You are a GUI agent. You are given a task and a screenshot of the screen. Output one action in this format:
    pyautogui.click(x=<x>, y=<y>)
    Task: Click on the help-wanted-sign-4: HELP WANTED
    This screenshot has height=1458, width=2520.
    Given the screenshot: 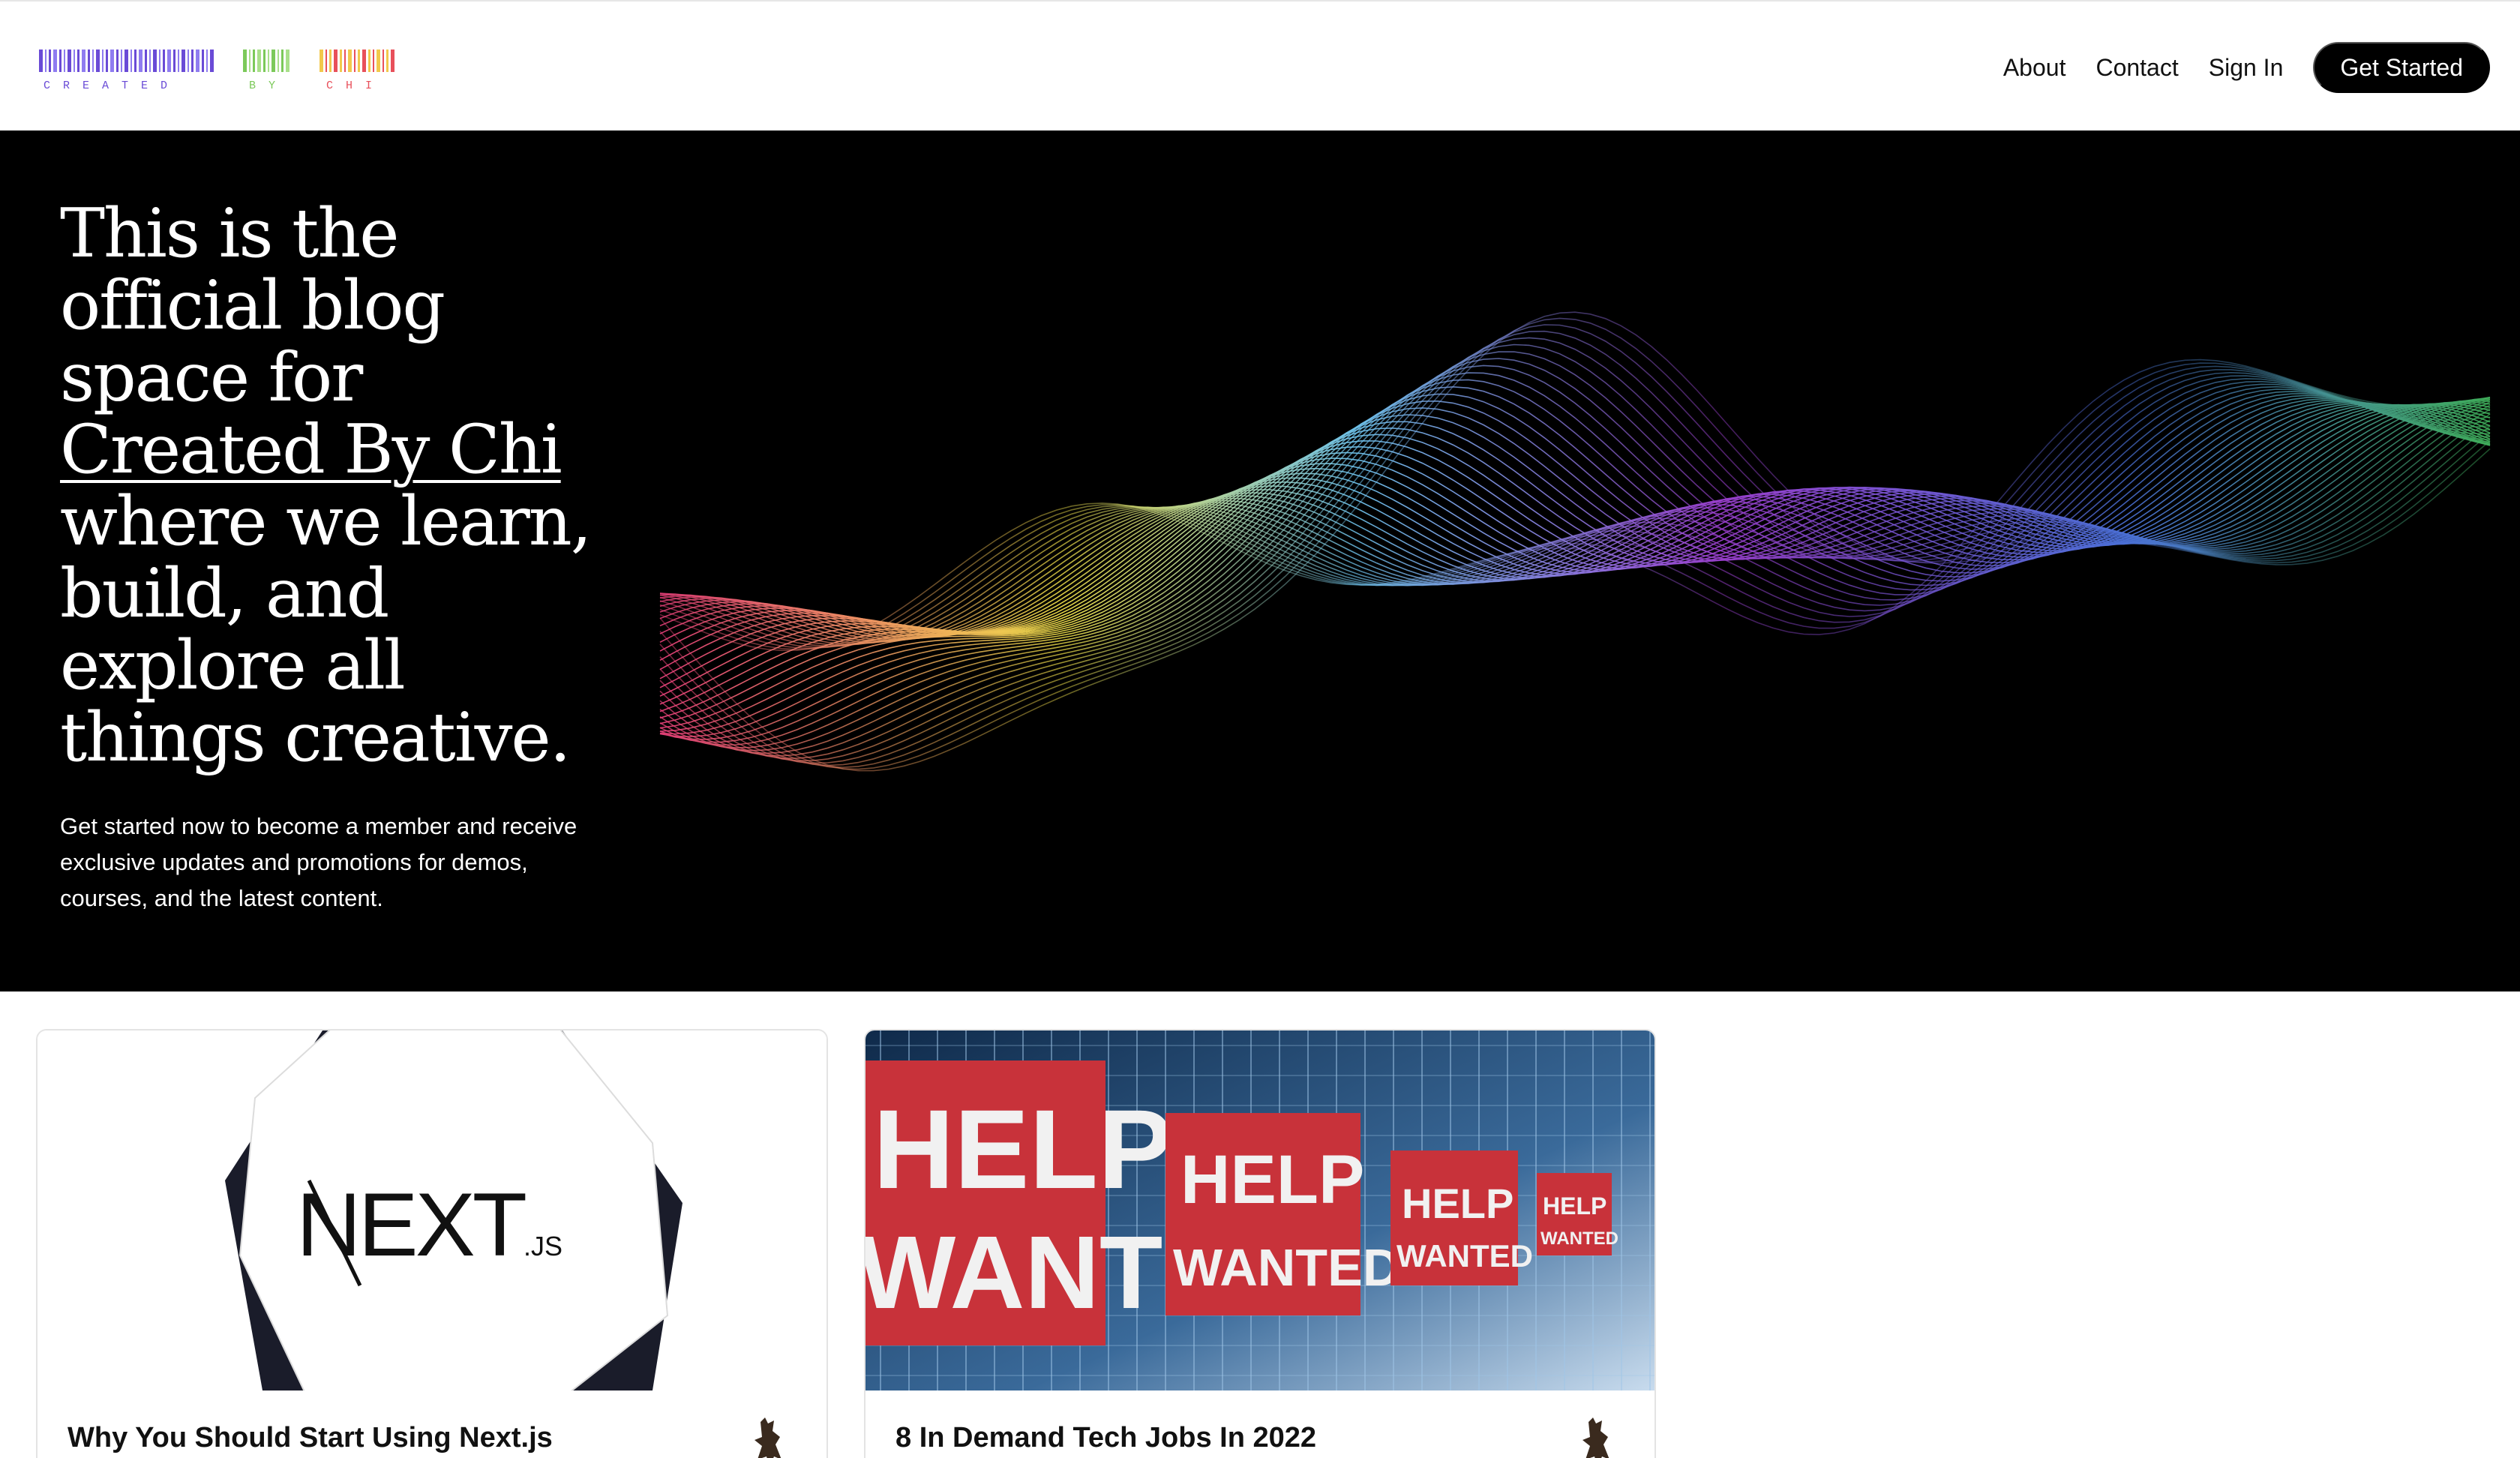 What is the action you would take?
    pyautogui.click(x=1577, y=1214)
    